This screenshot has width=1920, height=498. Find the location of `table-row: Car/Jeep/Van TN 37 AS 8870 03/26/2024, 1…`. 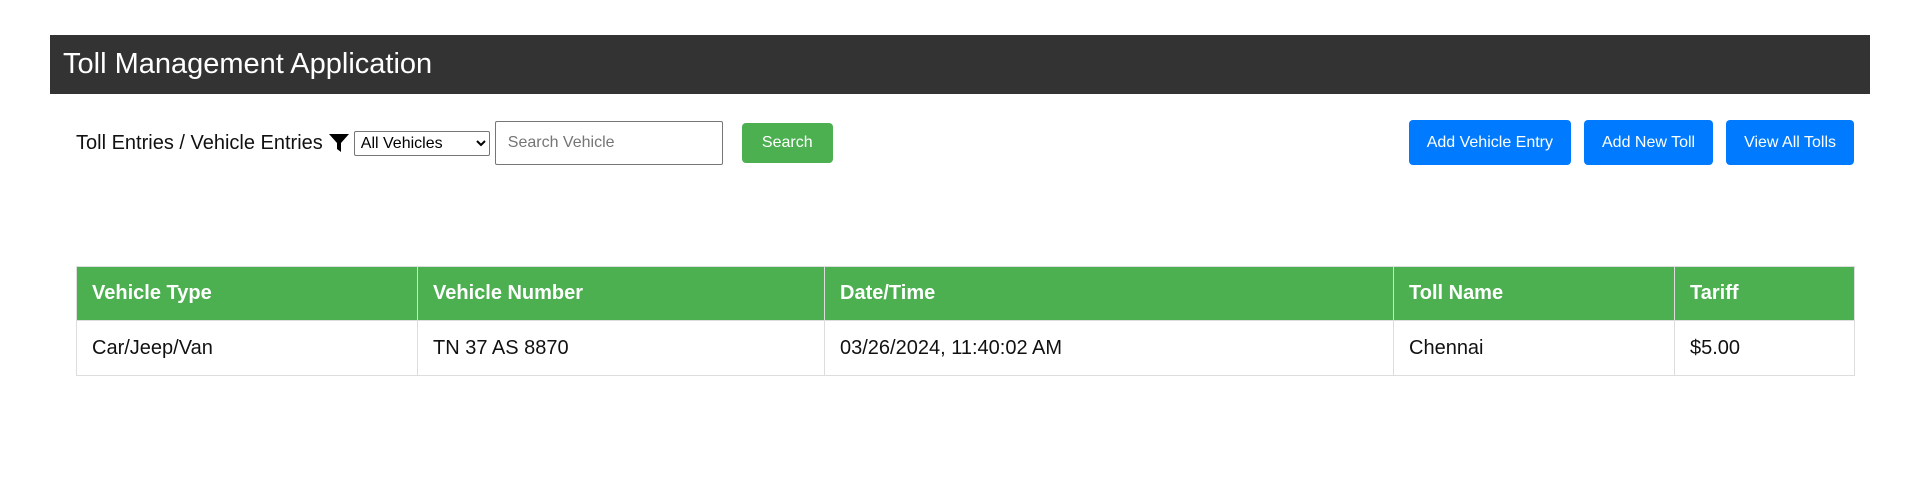

table-row: Car/Jeep/Van TN 37 AS 8870 03/26/2024, 1… is located at coordinates (965, 348).